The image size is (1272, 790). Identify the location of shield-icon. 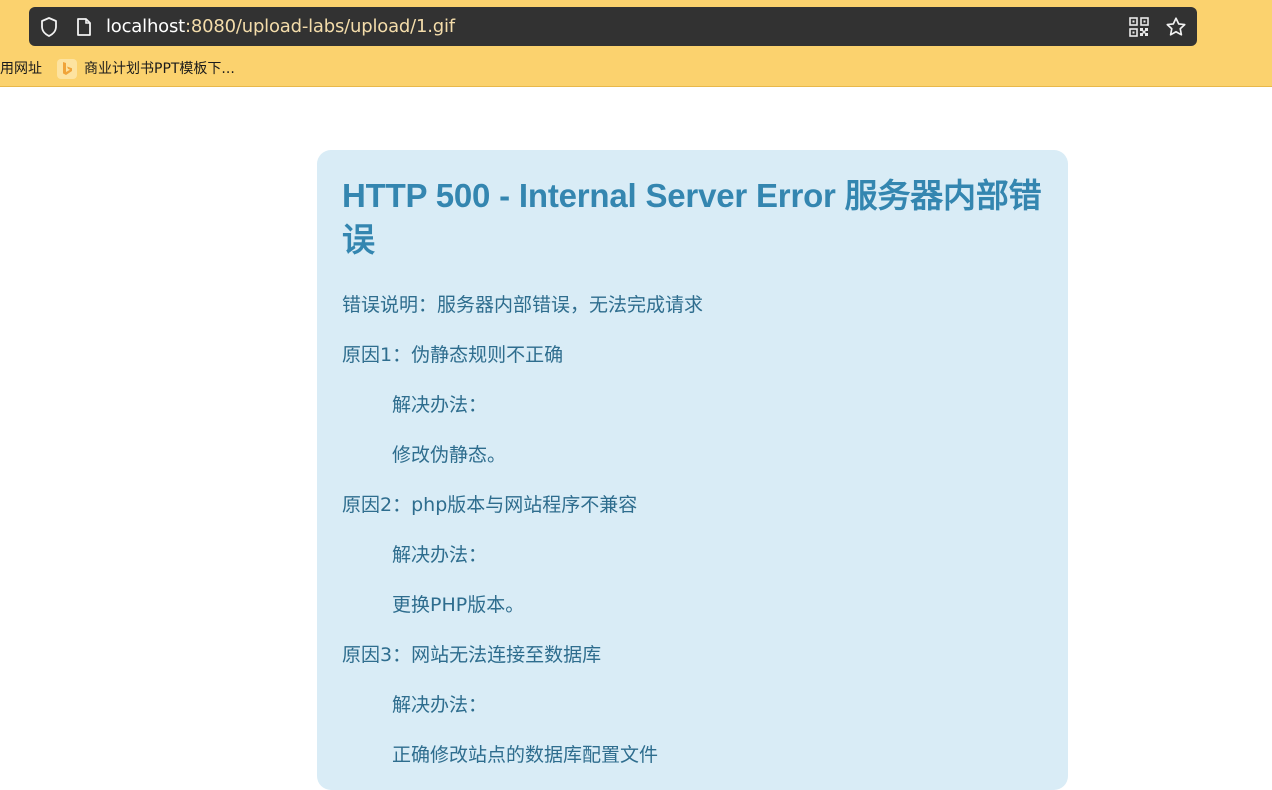
(49, 26).